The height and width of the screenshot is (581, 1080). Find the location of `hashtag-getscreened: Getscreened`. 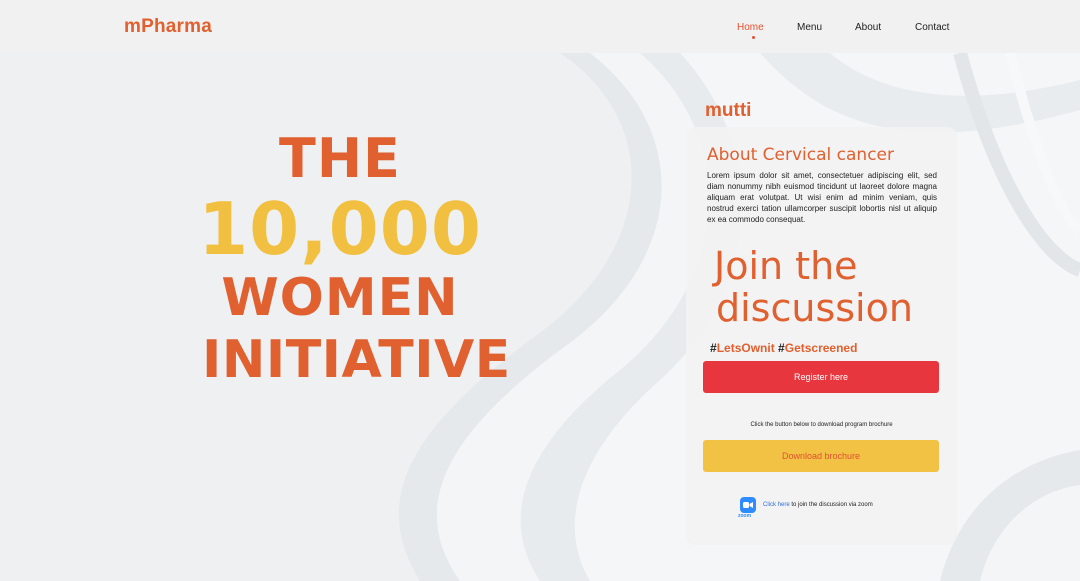

hashtag-getscreened: Getscreened is located at coordinates (821, 348).